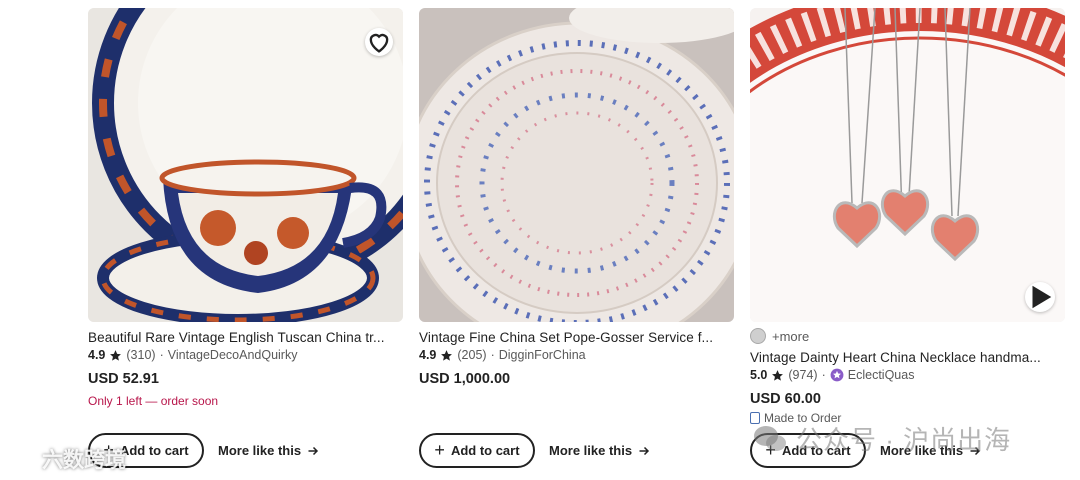 Image resolution: width=1080 pixels, height=480 pixels. What do you see at coordinates (19, 459) in the screenshot?
I see `watermark-logo-icon` at bounding box center [19, 459].